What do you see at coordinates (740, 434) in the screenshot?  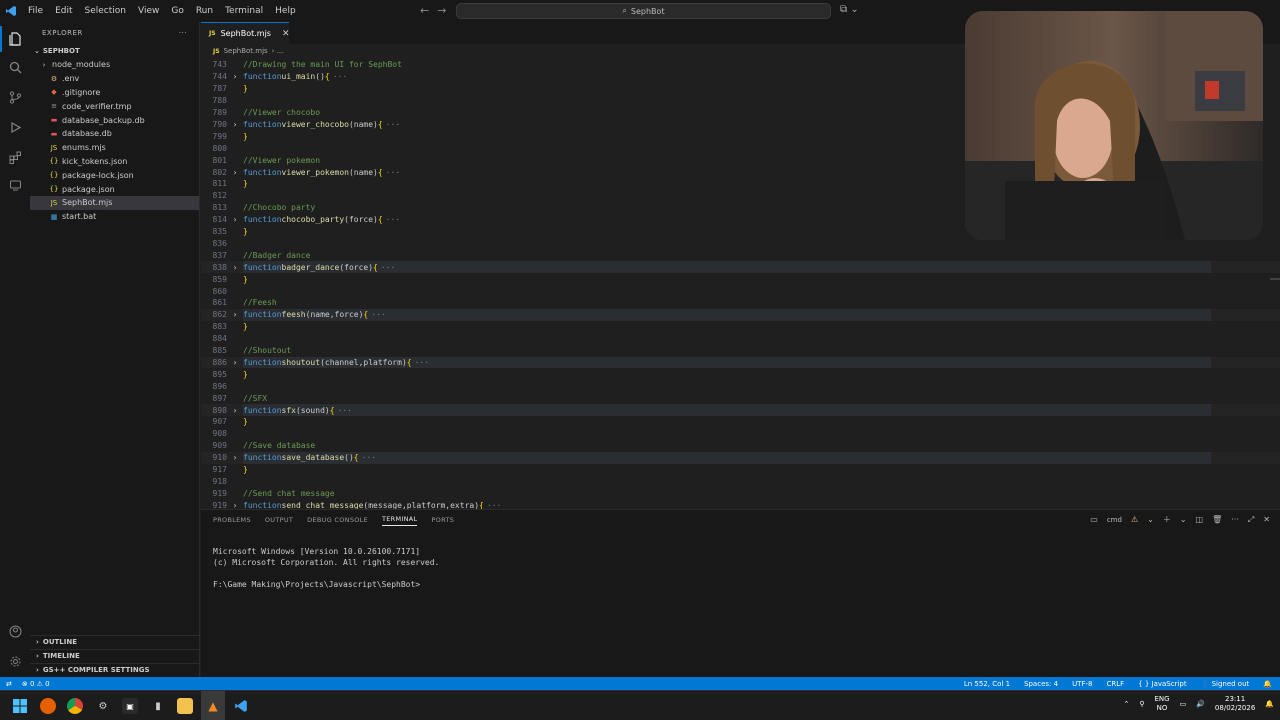 I see `code-line: 908` at bounding box center [740, 434].